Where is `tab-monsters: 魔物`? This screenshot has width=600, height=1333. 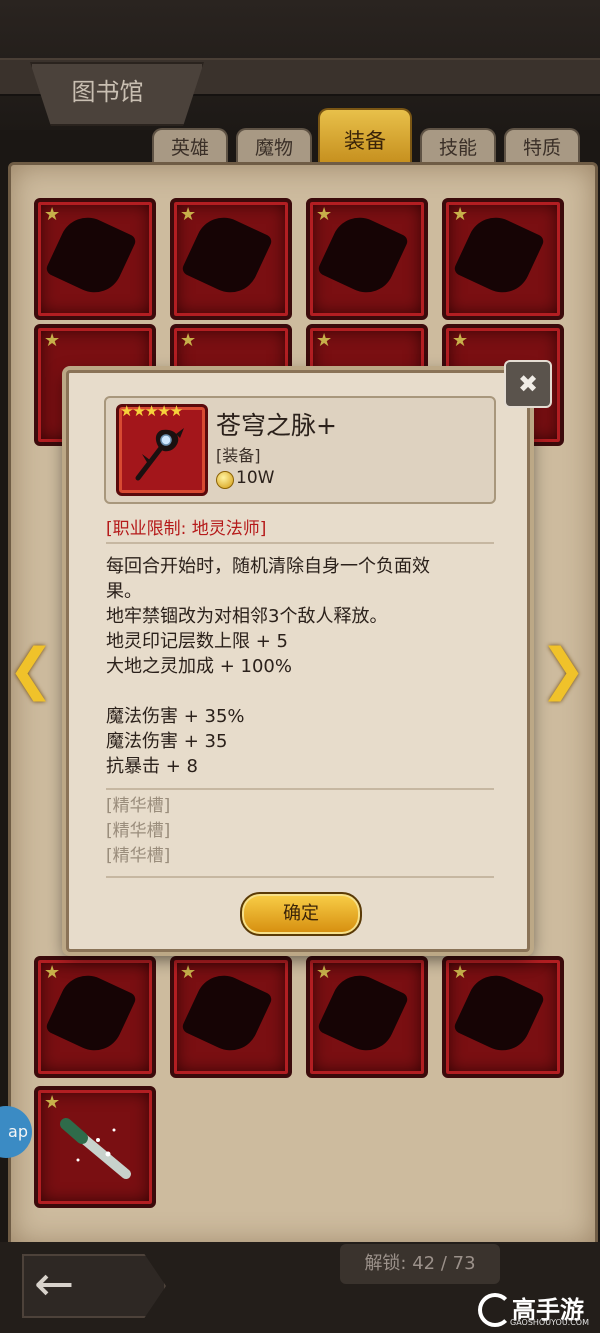 tab-monsters: 魔物 is located at coordinates (274, 147).